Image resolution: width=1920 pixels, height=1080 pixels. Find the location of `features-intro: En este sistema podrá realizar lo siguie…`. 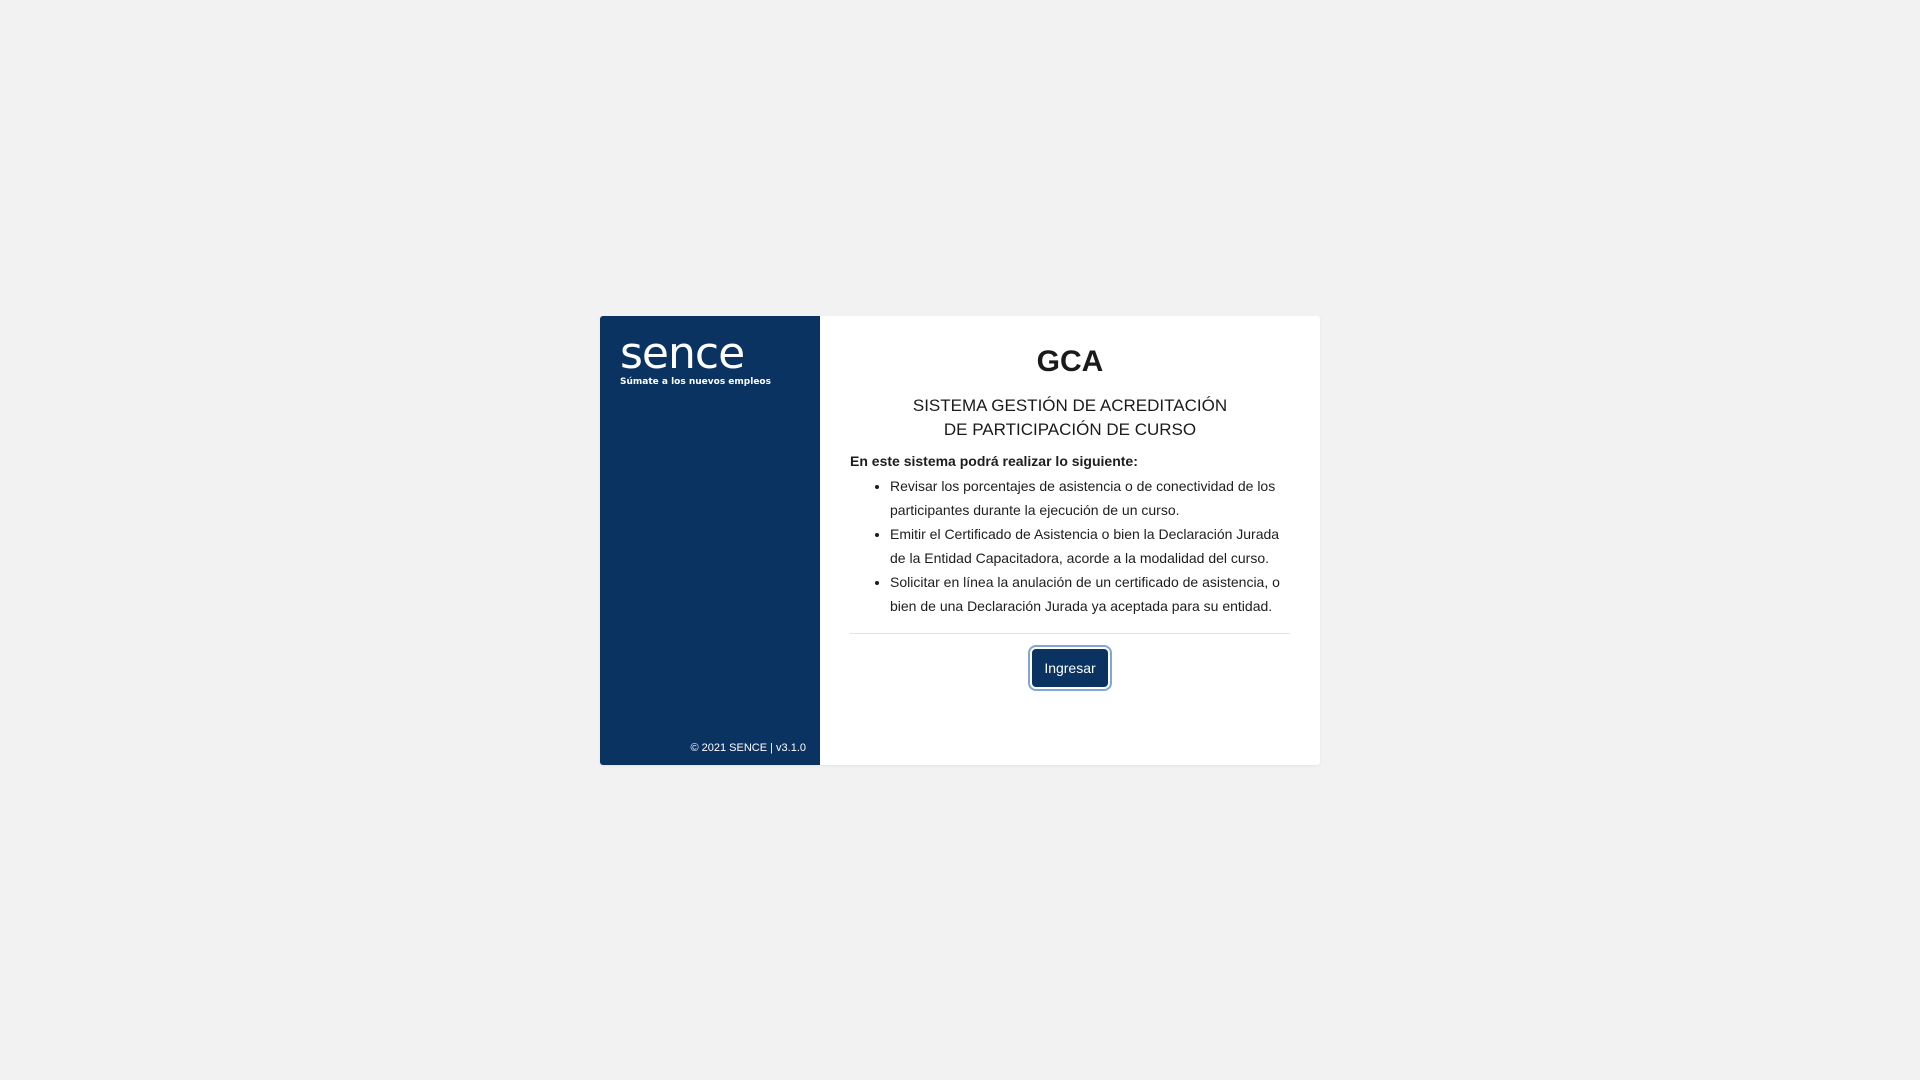

features-intro: En este sistema podrá realizar lo siguie… is located at coordinates (994, 461).